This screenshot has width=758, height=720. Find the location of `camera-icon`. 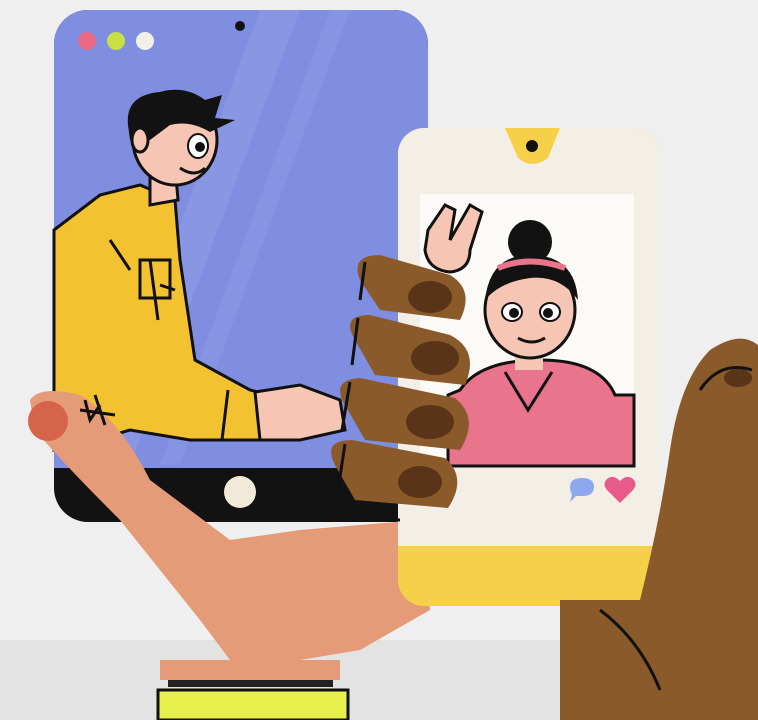

camera-icon is located at coordinates (240, 26).